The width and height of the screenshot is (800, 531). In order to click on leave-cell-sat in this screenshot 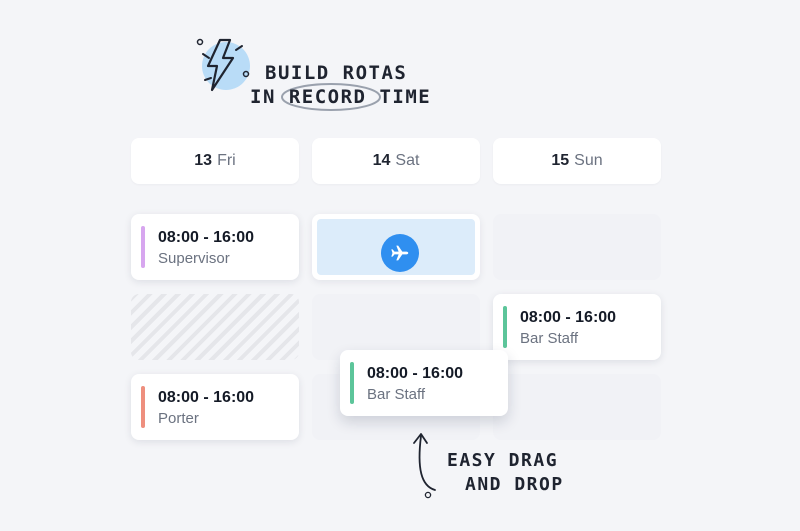, I will do `click(396, 247)`.